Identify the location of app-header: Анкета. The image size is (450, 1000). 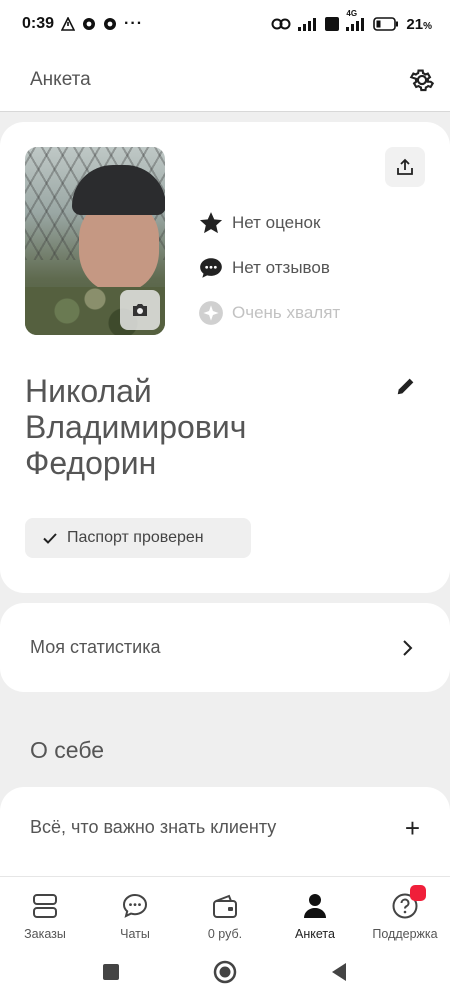
(225, 80).